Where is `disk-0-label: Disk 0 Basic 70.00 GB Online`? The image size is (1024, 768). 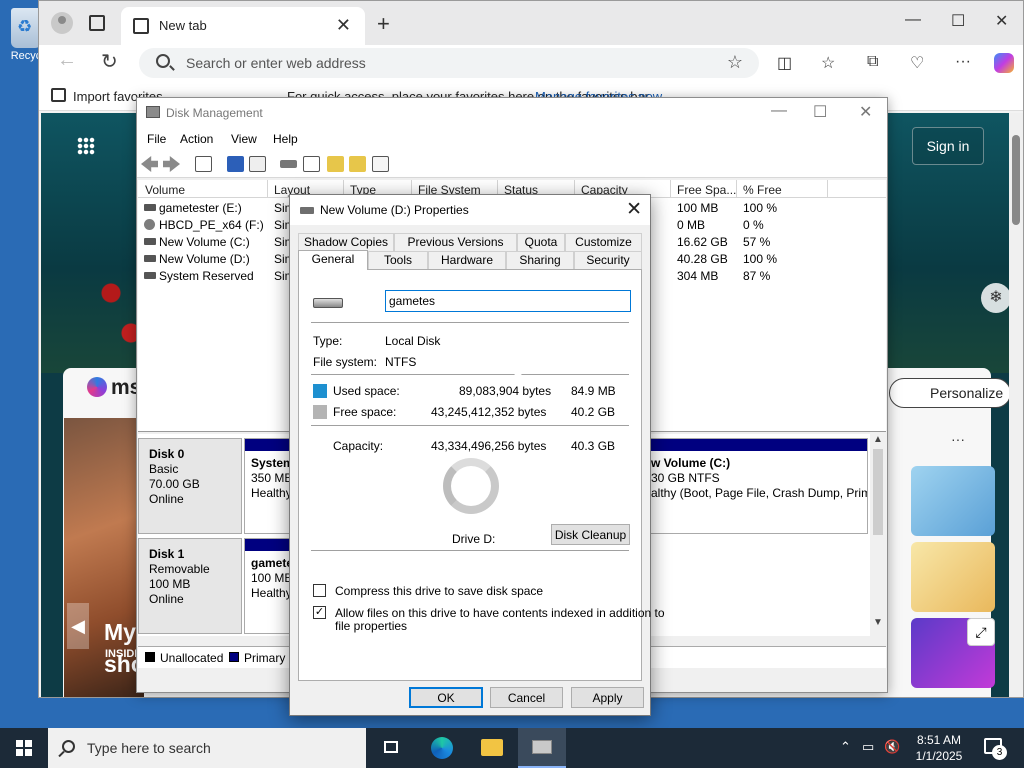
disk-0-label: Disk 0 Basic 70.00 GB Online is located at coordinates (190, 486).